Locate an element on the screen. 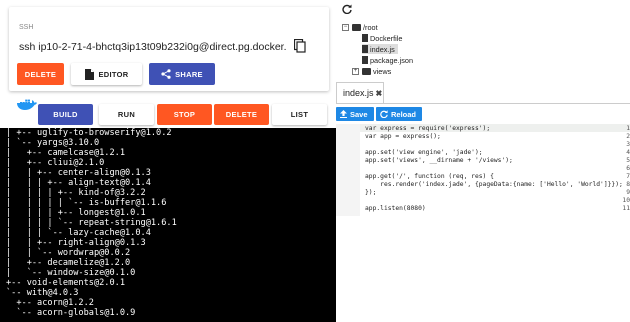 This screenshot has height=322, width=630. collapse-icon: − is located at coordinates (345, 27).